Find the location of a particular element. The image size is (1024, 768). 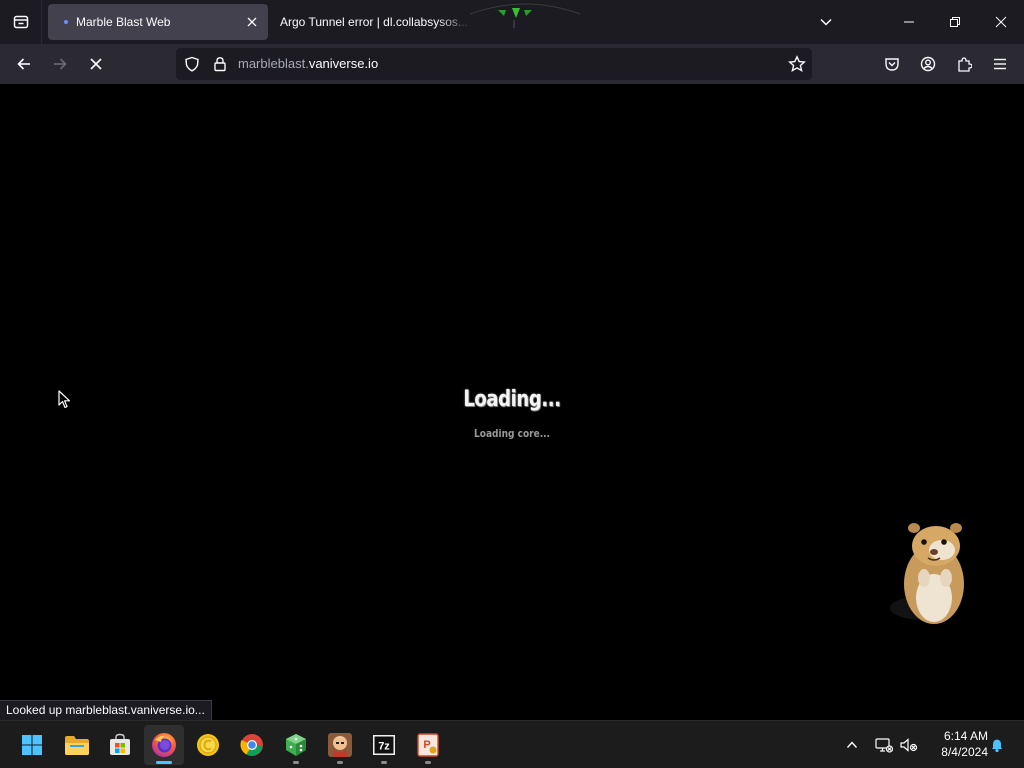

address-bar: marbleblast.vaniverse.io is located at coordinates (494, 64).